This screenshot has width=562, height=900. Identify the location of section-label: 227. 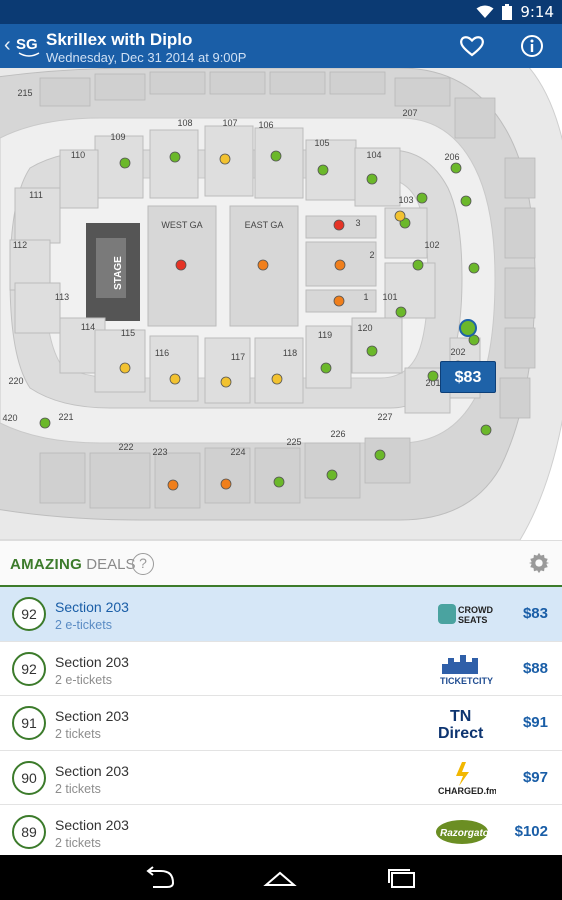
(384, 417).